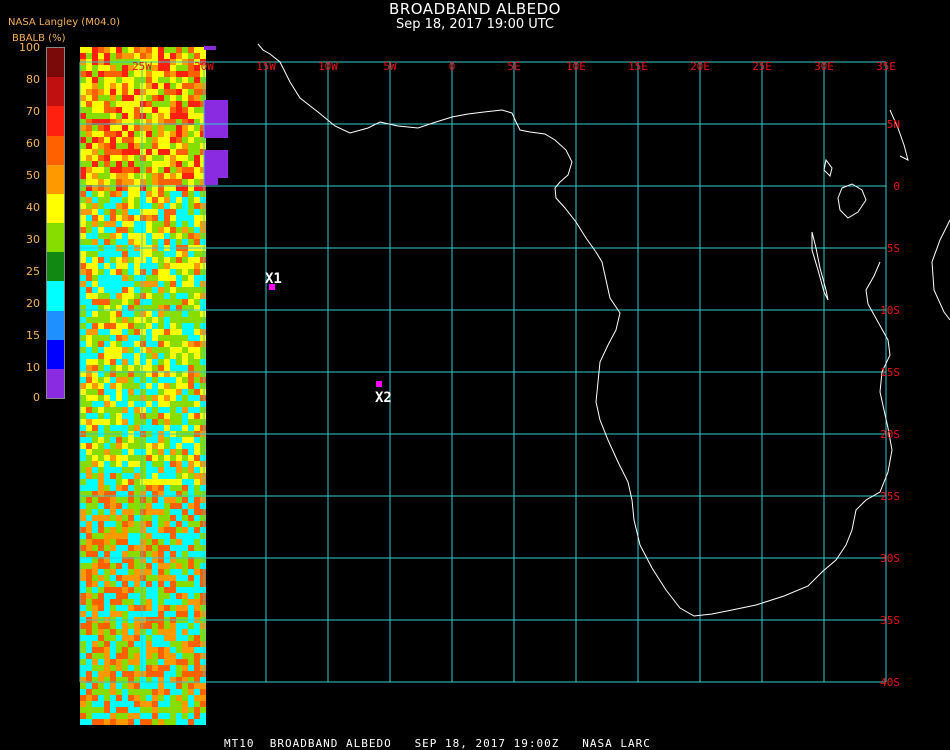  What do you see at coordinates (762, 66) in the screenshot?
I see `longitude-label: 25E` at bounding box center [762, 66].